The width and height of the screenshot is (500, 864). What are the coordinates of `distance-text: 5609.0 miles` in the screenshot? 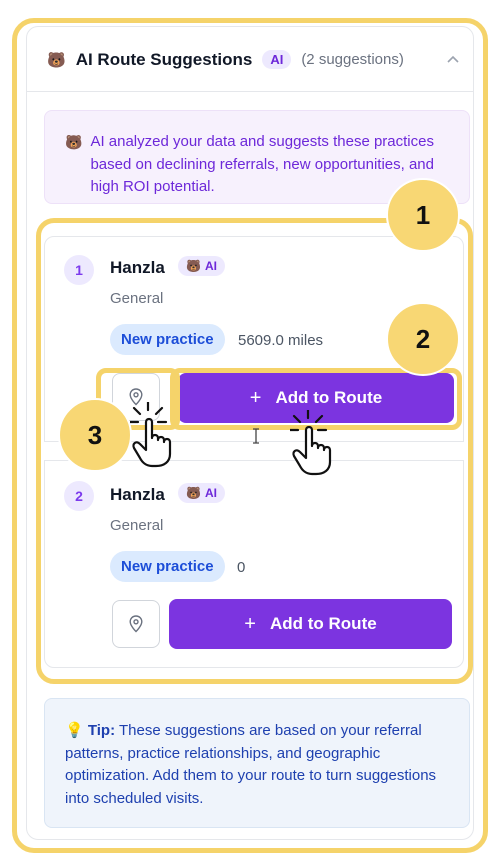 It's located at (281, 340).